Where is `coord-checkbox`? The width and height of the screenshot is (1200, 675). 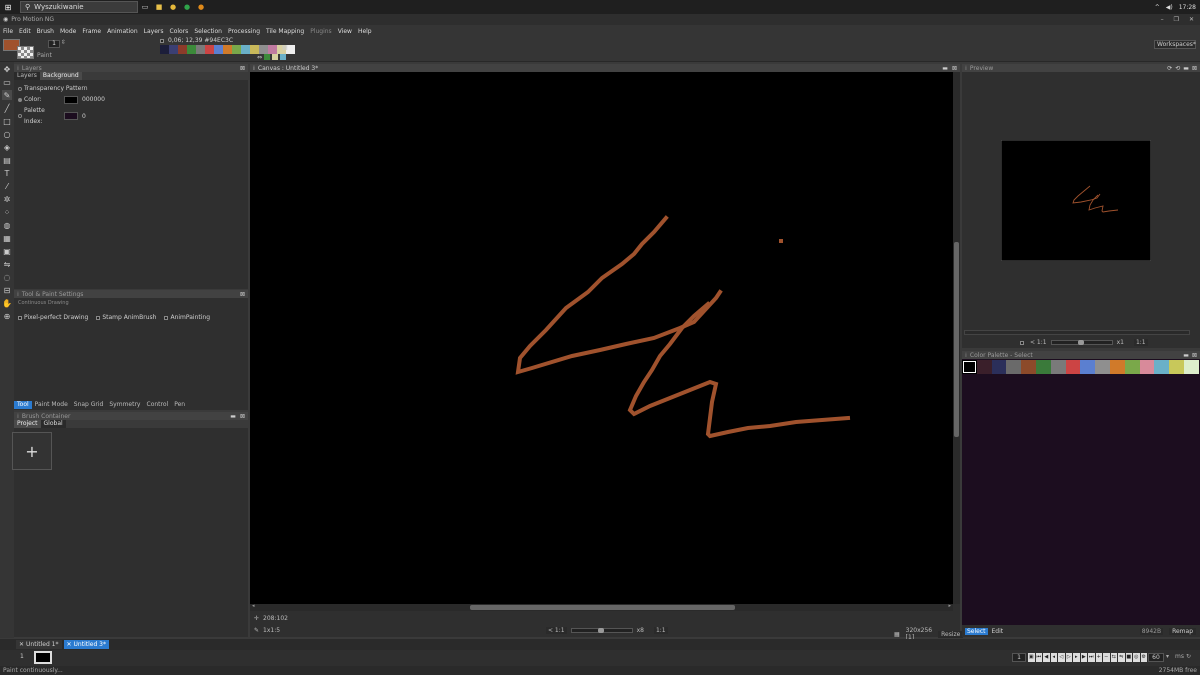 coord-checkbox is located at coordinates (162, 40).